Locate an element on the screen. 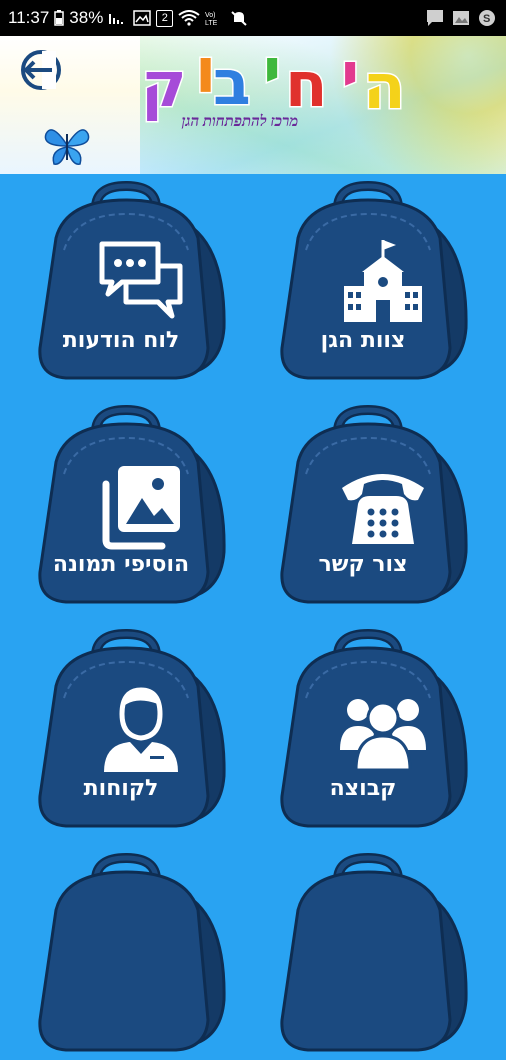  tile-label: הוסיפי תמונה is located at coordinates (121, 564).